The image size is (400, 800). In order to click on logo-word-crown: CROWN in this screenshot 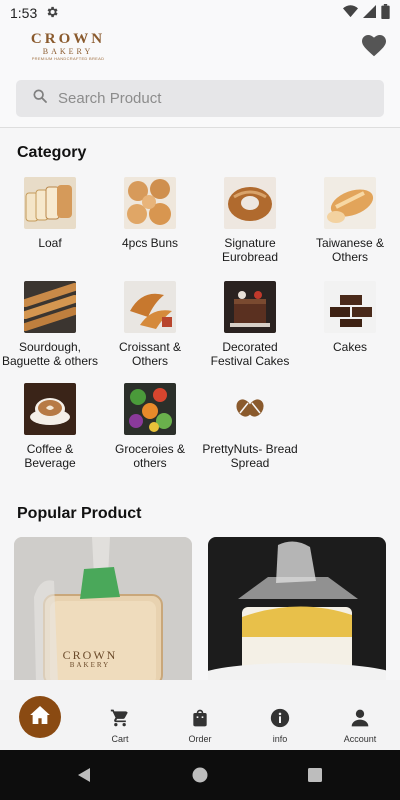, I will do `click(68, 39)`.